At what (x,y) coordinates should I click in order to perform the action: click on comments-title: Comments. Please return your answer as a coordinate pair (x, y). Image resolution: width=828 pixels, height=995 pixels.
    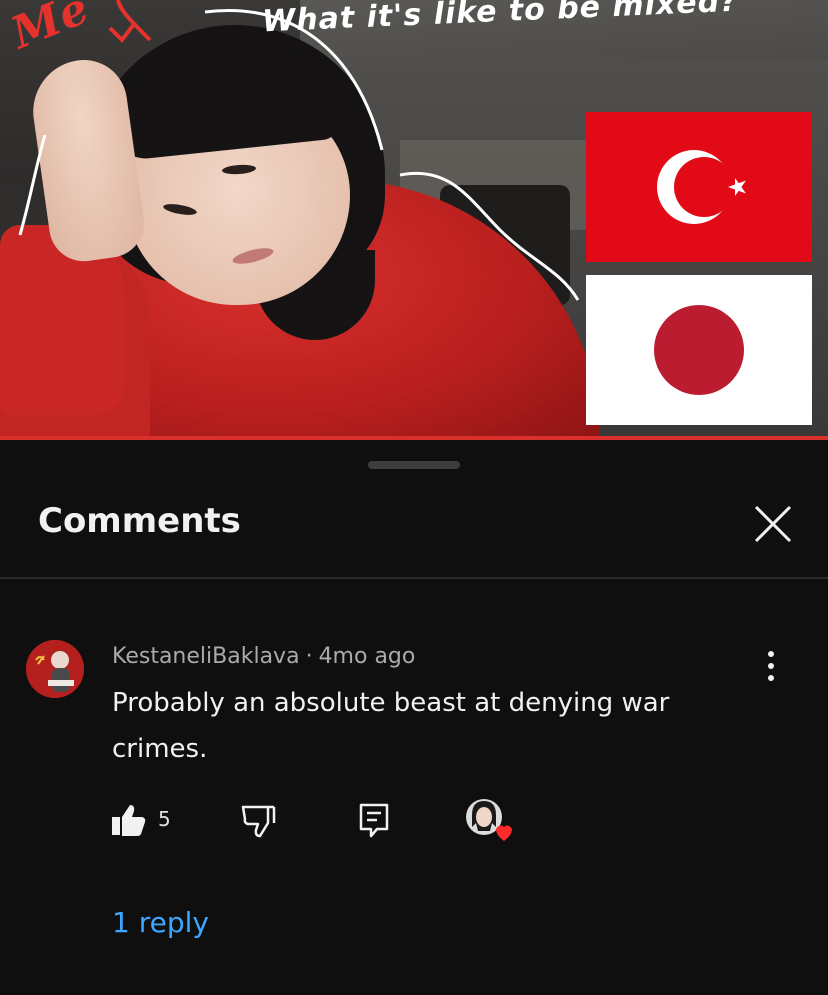
    Looking at the image, I should click on (139, 521).